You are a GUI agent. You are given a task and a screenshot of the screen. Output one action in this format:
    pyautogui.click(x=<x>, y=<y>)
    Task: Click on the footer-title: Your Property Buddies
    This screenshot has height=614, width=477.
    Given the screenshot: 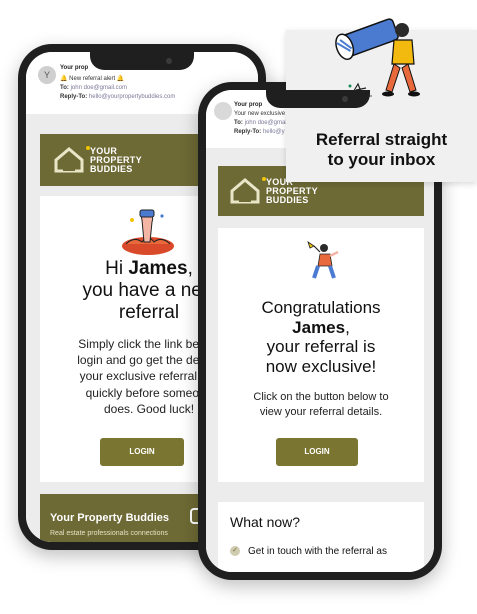 What is the action you would take?
    pyautogui.click(x=109, y=518)
    